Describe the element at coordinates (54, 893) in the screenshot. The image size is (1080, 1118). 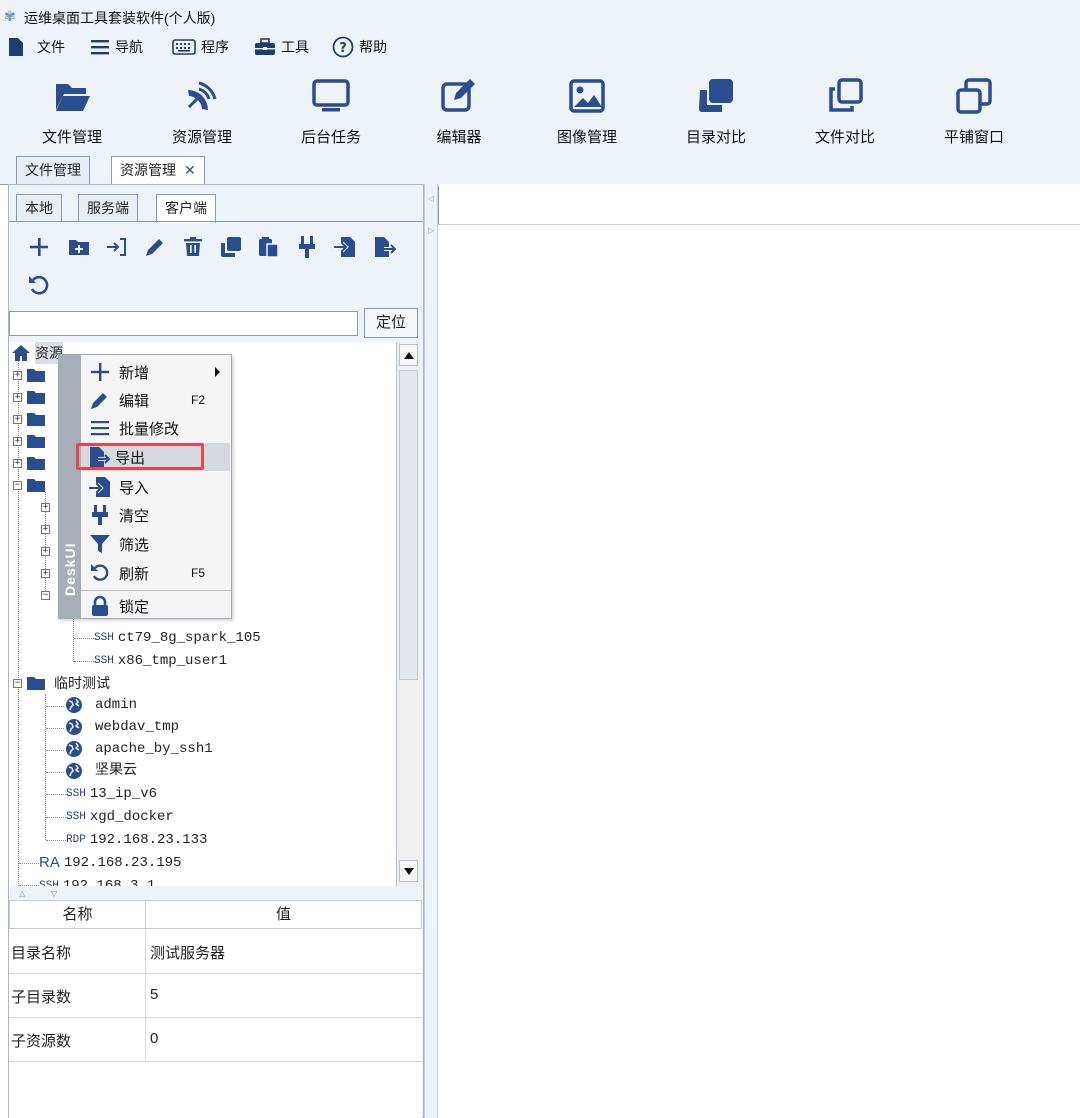
I see `collapse-down-icon: ▽` at that location.